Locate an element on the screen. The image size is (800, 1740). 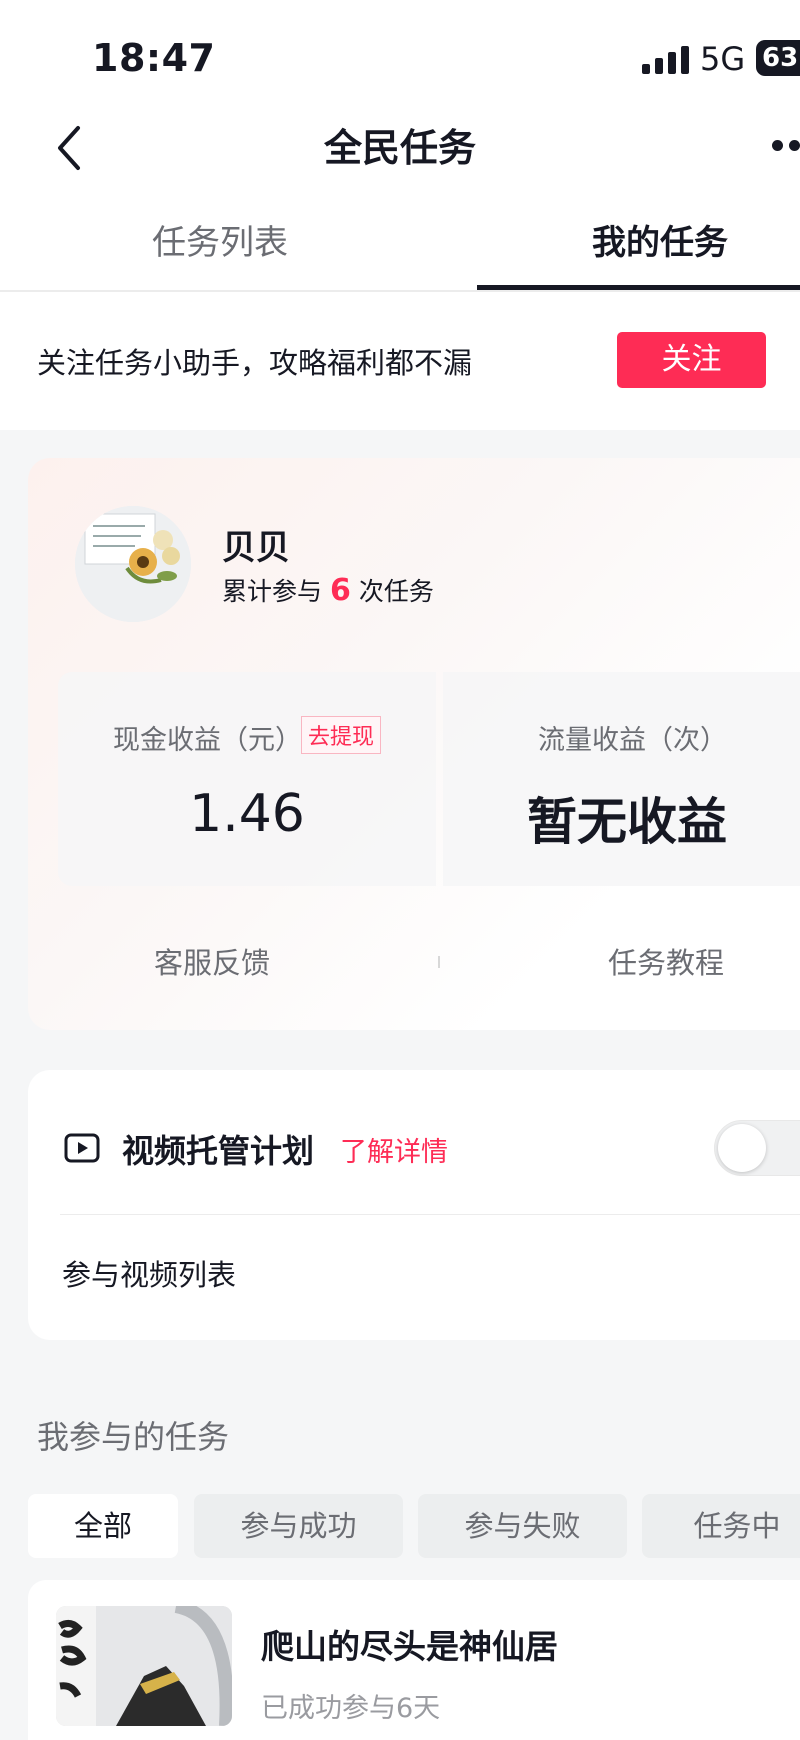
video-list-link: 参与视频列表 is located at coordinates (149, 1273).